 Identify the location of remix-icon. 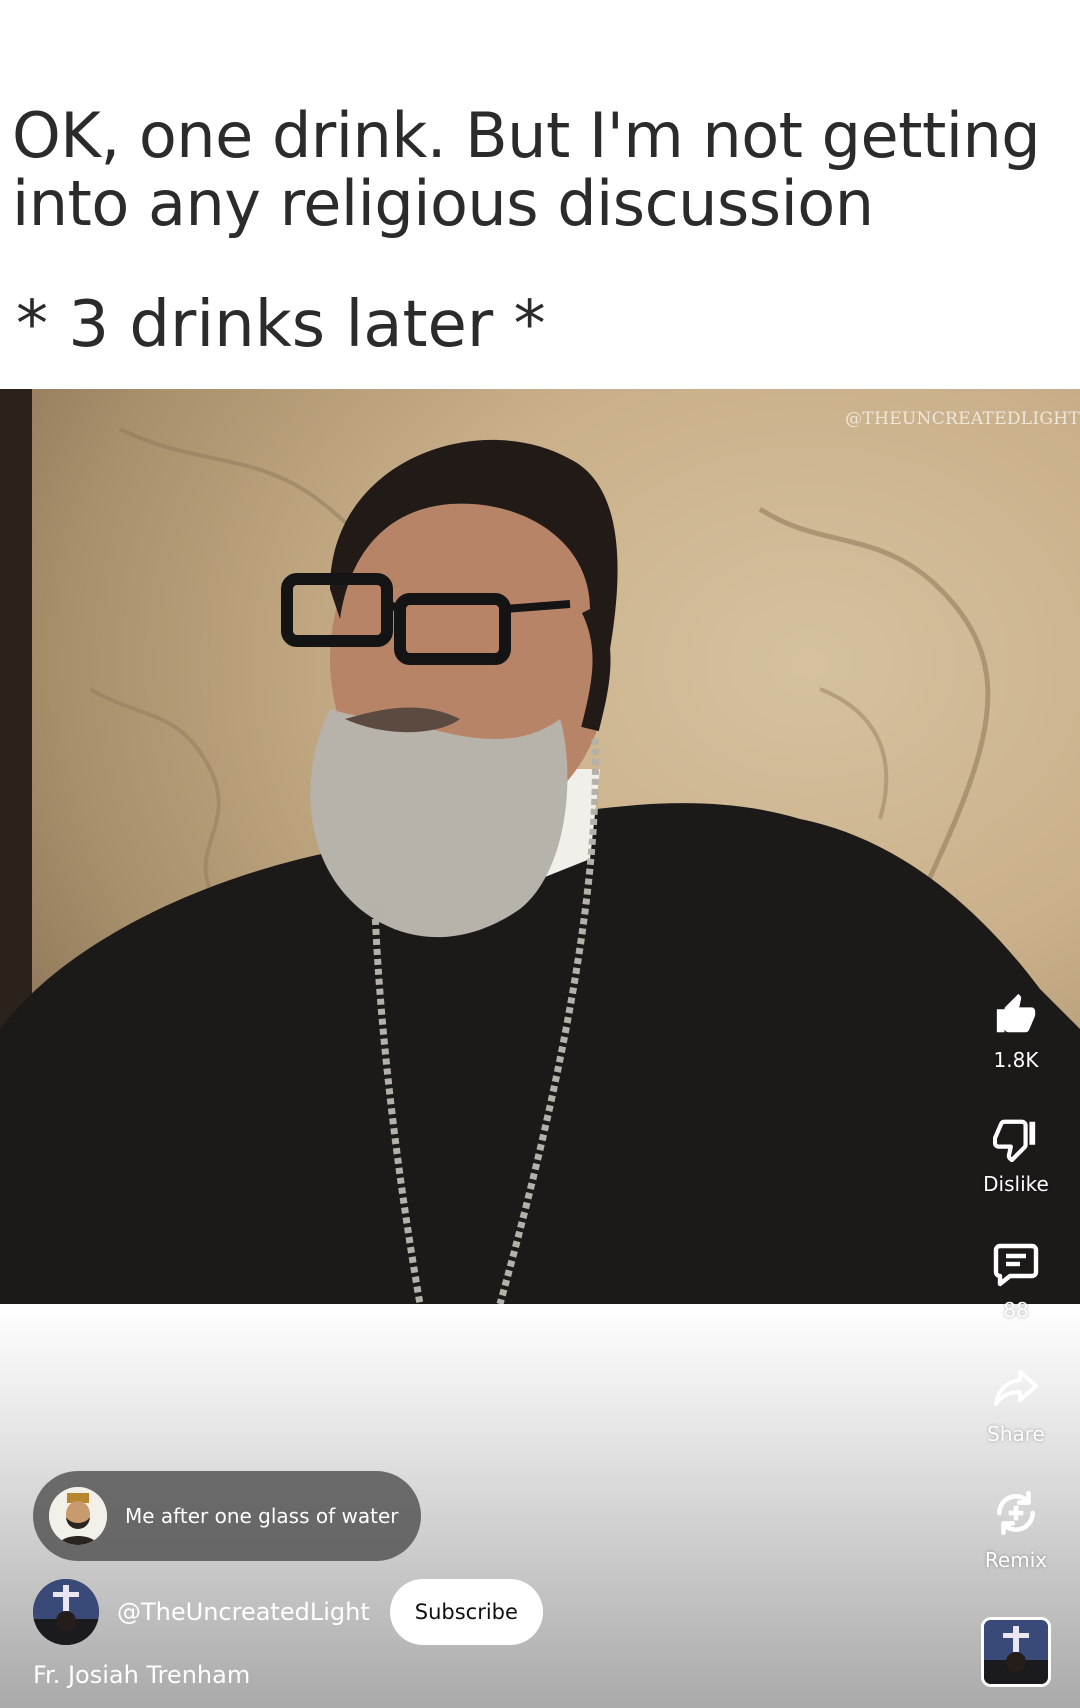
(1016, 1513).